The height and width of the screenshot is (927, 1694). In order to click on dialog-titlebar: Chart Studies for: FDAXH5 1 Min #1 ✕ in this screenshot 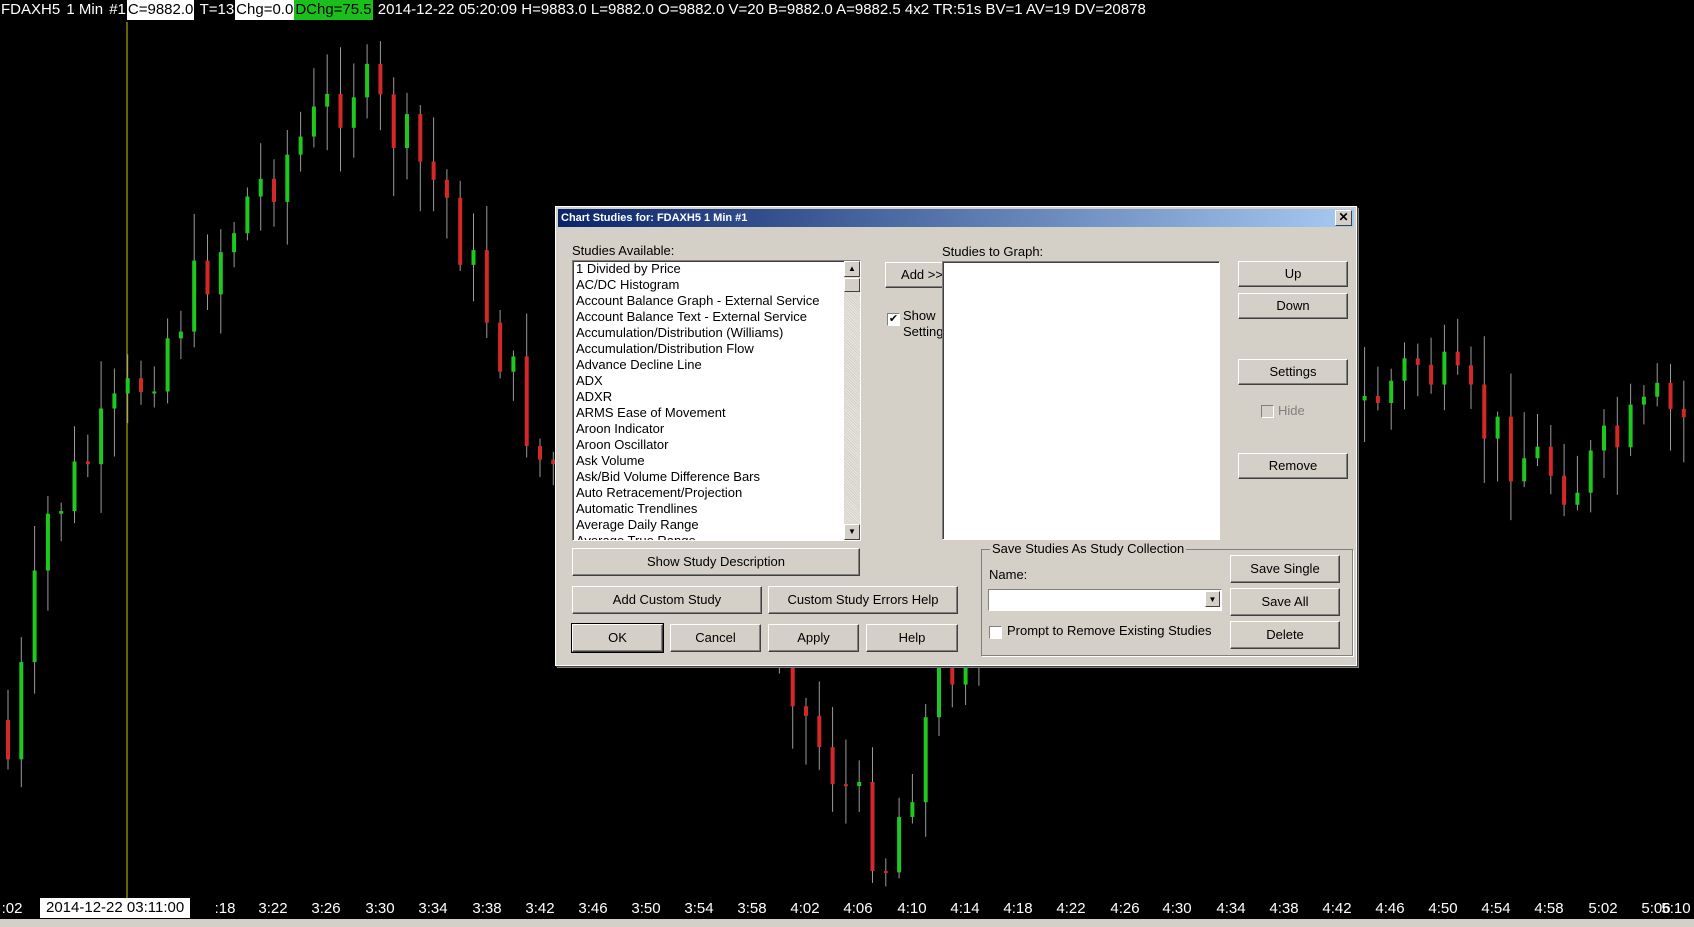, I will do `click(956, 218)`.